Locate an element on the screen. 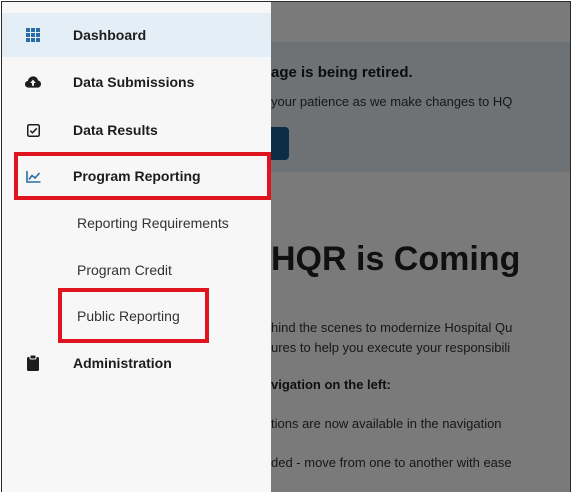  sidebar-item-label: Program Reporting is located at coordinates (137, 176).